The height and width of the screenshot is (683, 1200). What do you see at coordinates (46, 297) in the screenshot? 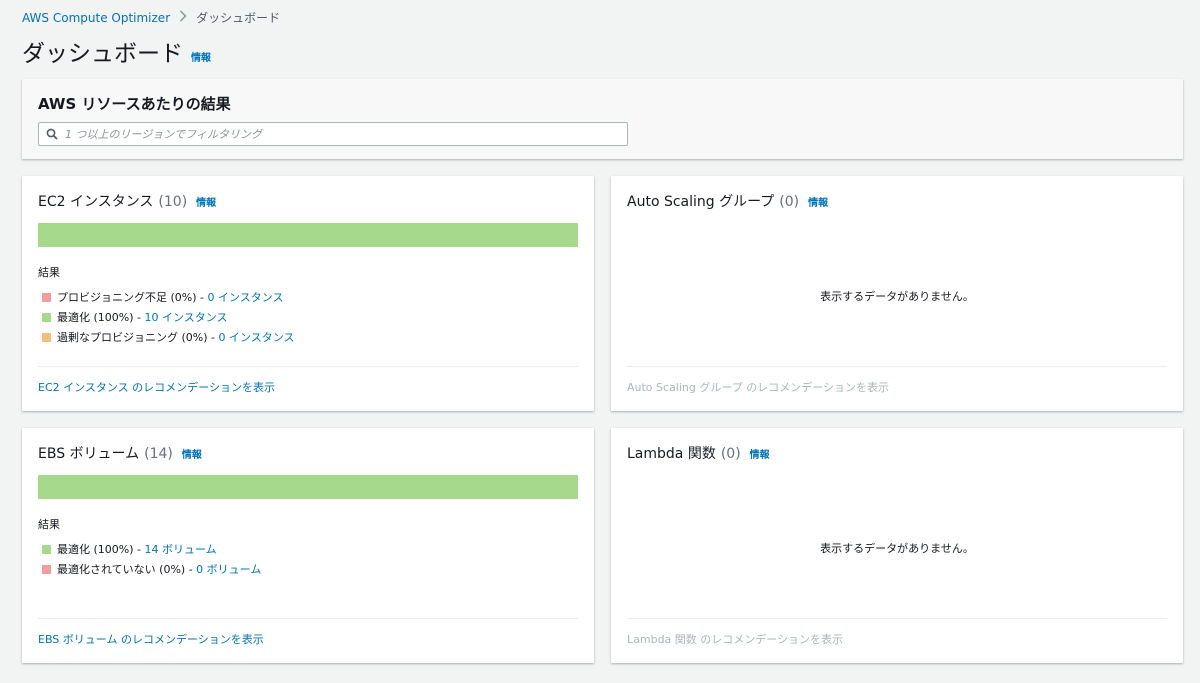
I see `ec2-finding-swatch-under` at bounding box center [46, 297].